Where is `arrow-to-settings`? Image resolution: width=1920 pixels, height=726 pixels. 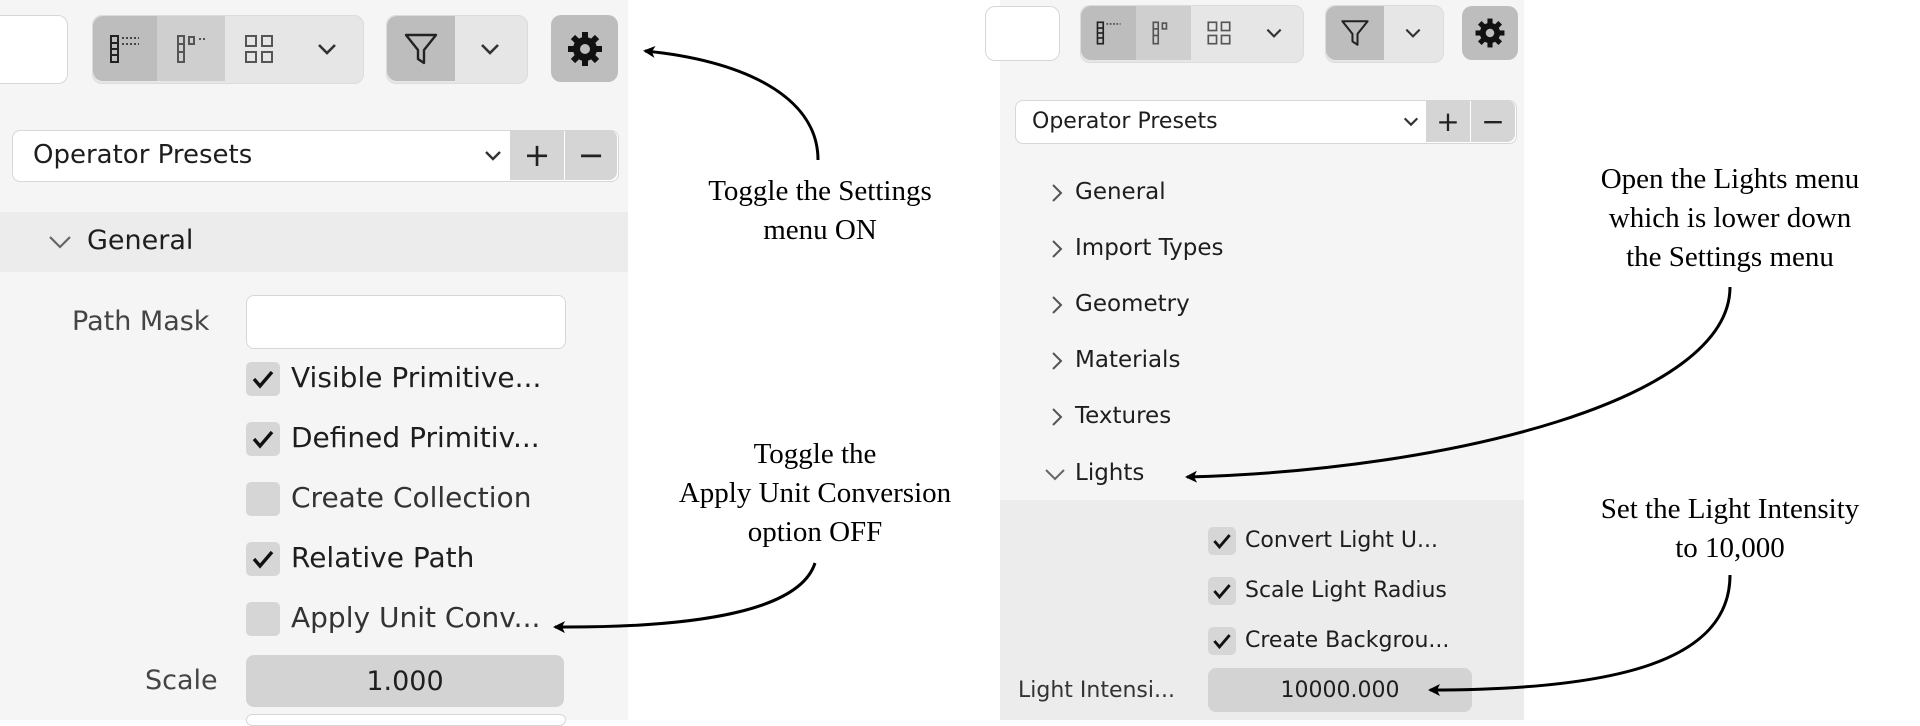
arrow-to-settings is located at coordinates (731, 103).